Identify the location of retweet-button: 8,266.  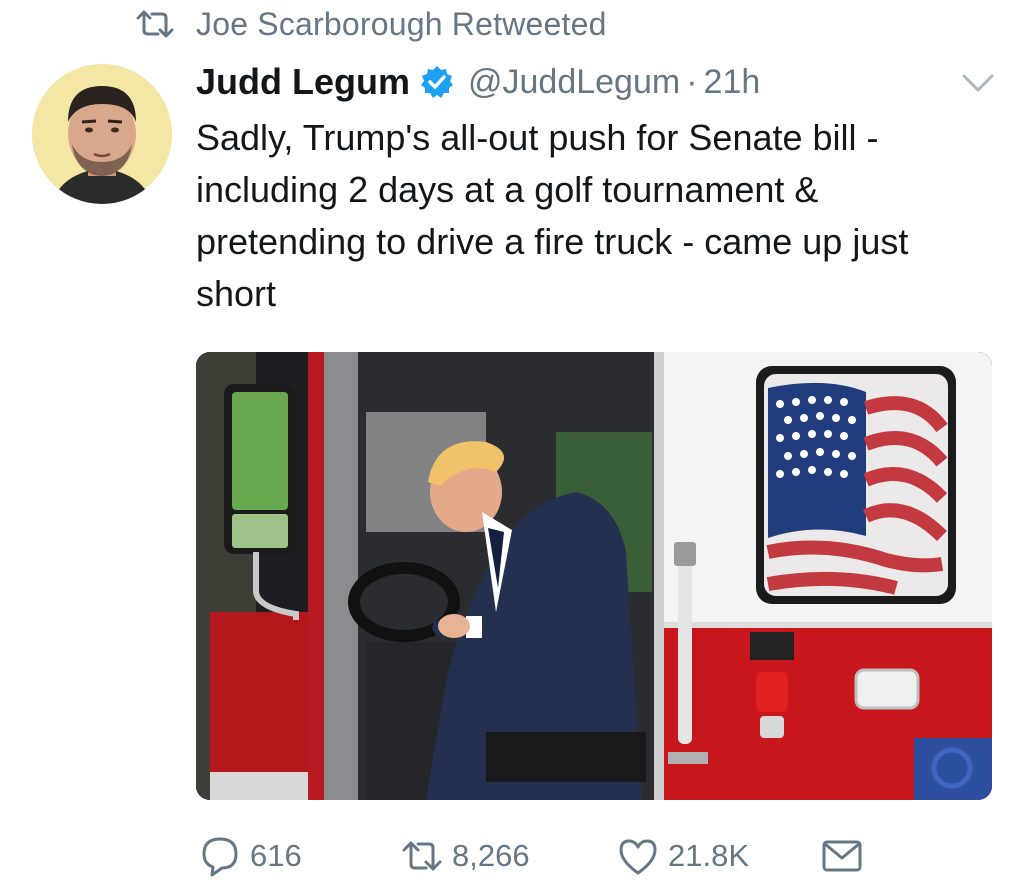
(465, 856).